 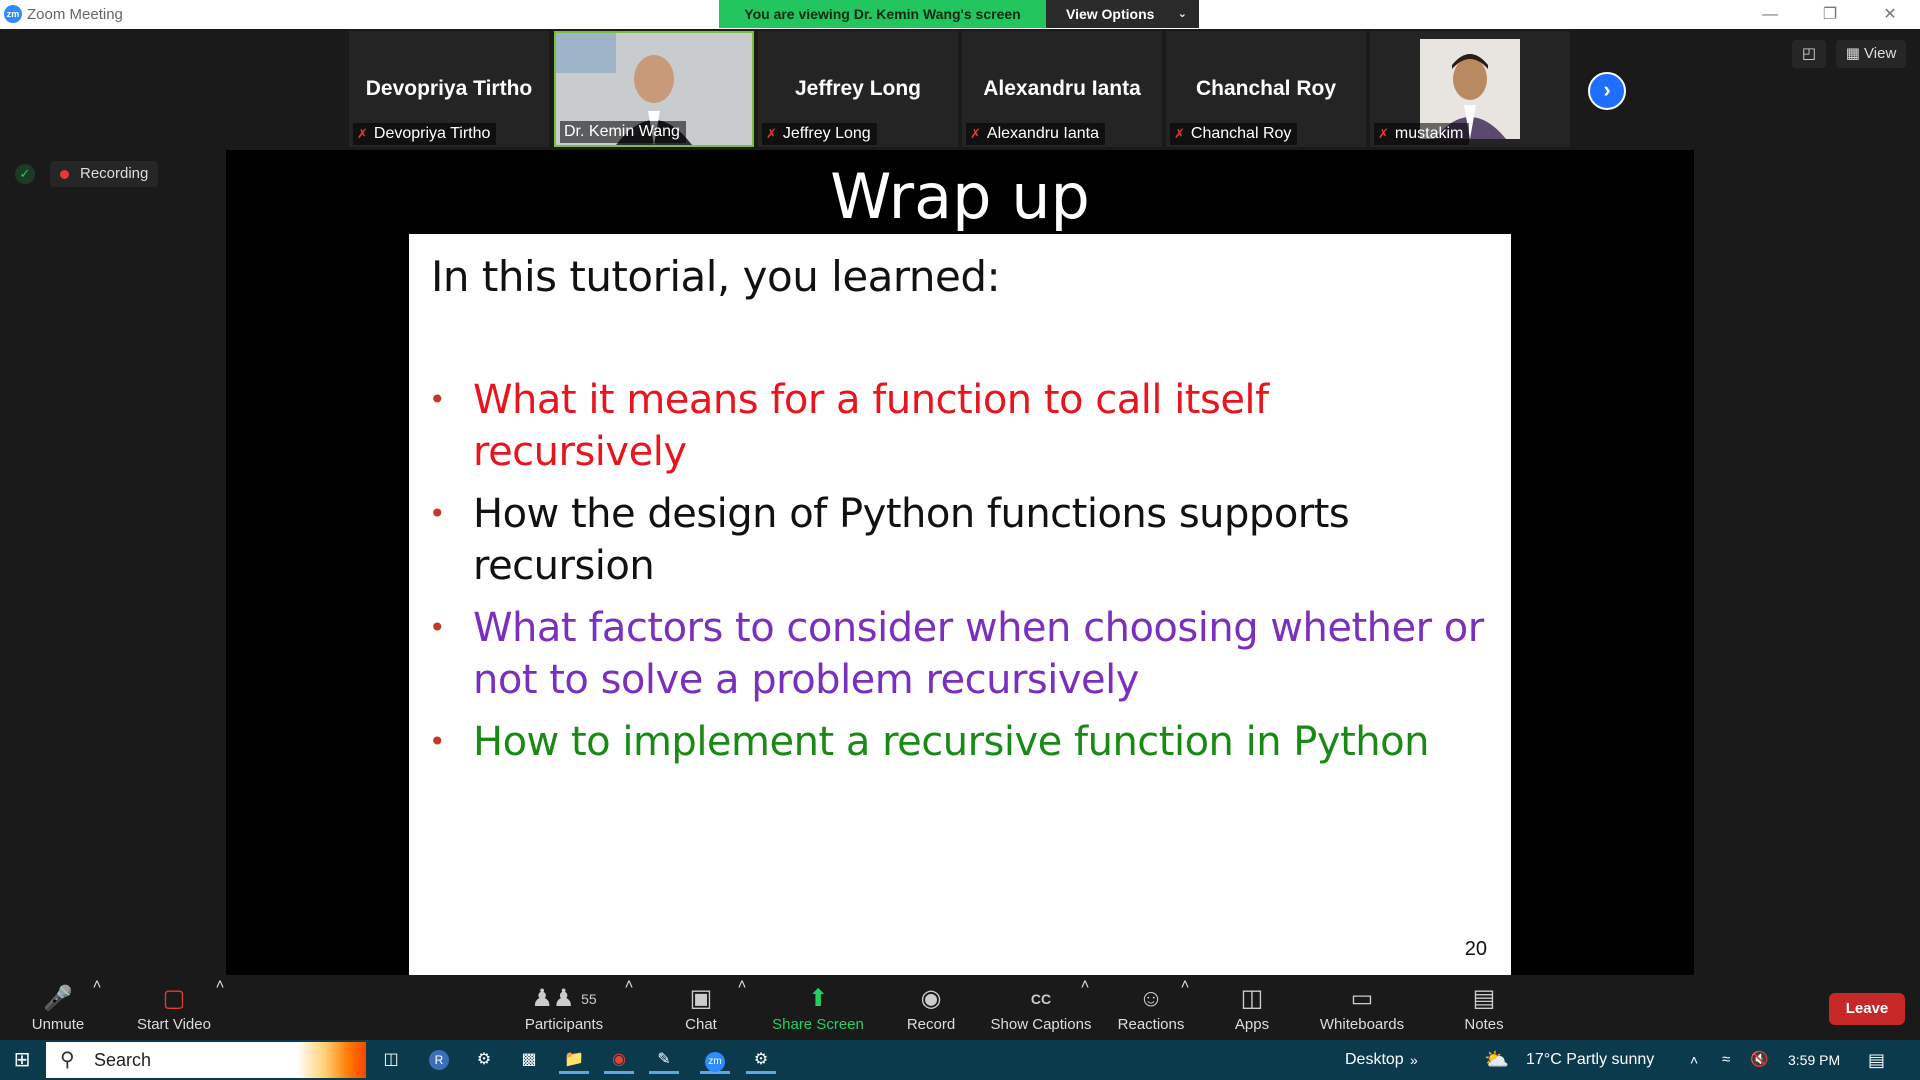 What do you see at coordinates (220, 1008) in the screenshot?
I see `video-options-caret-icon: ˄` at bounding box center [220, 1008].